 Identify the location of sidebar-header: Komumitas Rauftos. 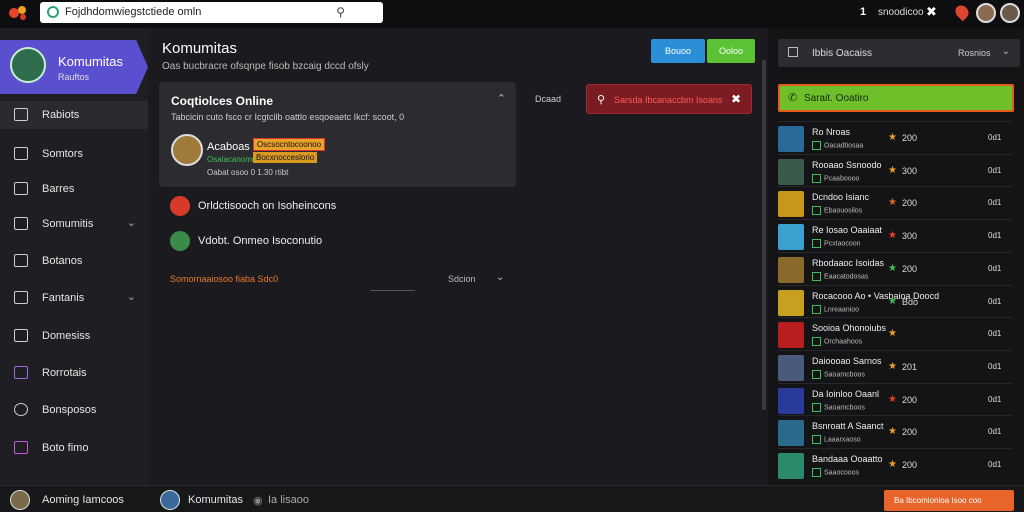
(74, 67).